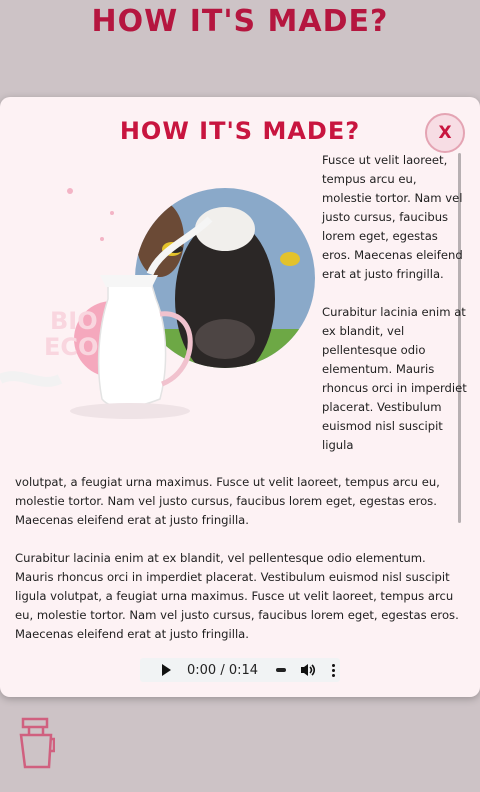 The image size is (480, 792). Describe the element at coordinates (445, 133) in the screenshot. I see `close-button: X` at that location.